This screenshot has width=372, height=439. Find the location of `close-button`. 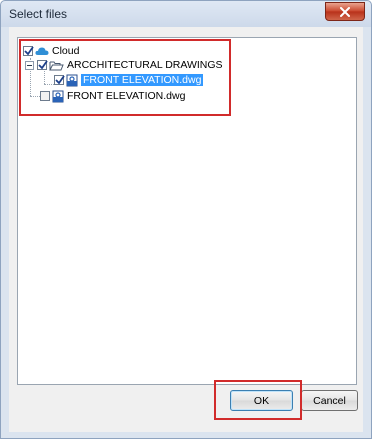

close-button is located at coordinates (345, 11).